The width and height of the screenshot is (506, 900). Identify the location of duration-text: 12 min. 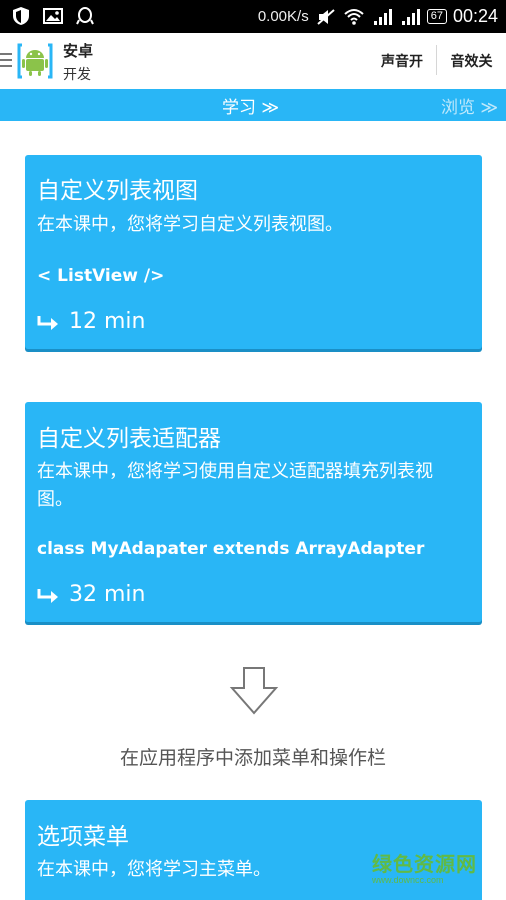
(107, 321).